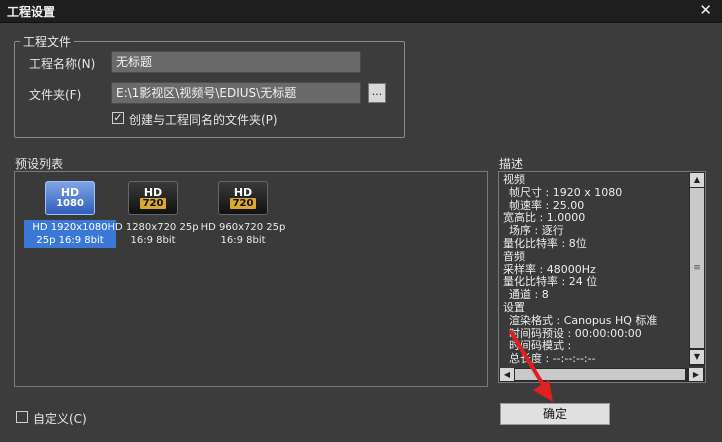 The width and height of the screenshot is (722, 442). Describe the element at coordinates (39, 164) in the screenshot. I see `preset-list-label: 预设列表` at that location.